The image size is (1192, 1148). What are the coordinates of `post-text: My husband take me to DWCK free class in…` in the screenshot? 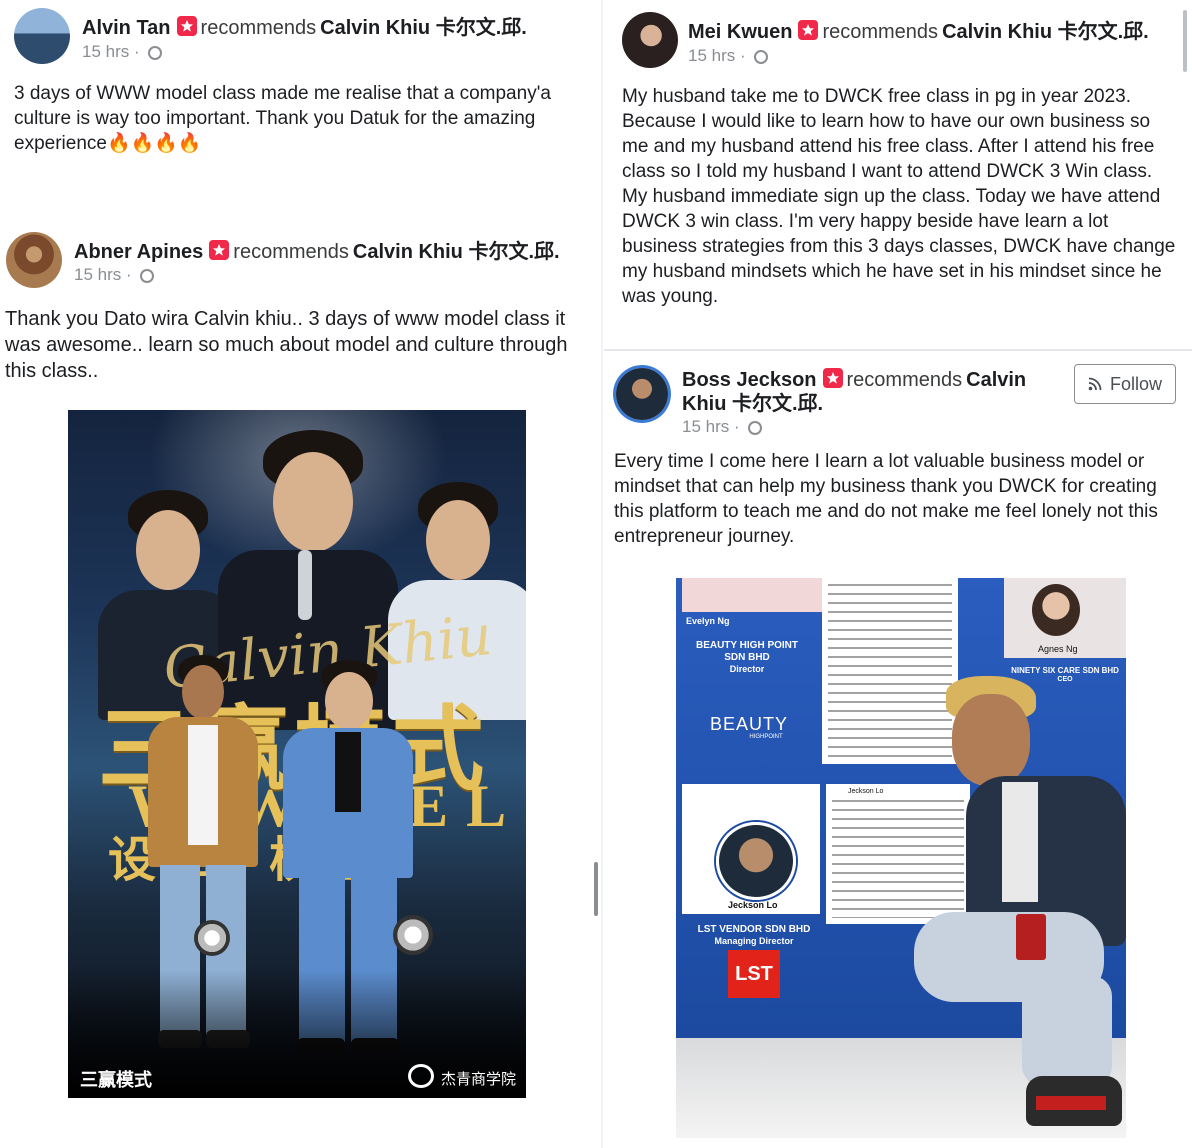 It's located at (899, 196).